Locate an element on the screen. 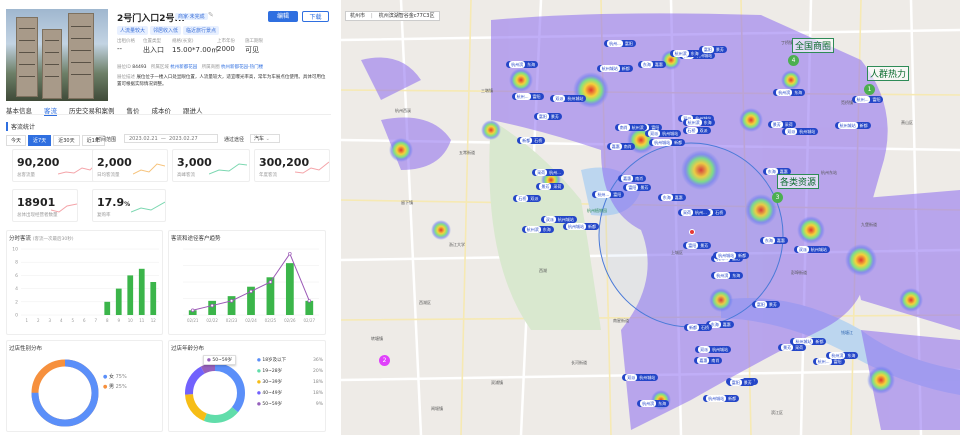  edit-button: 编辑 is located at coordinates (283, 16).